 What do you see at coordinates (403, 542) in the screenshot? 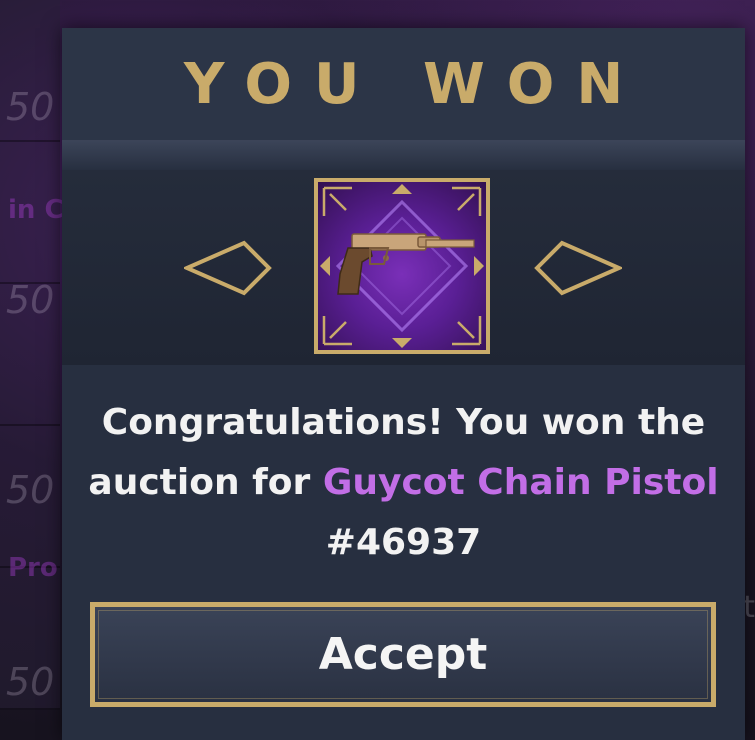
I see `item-serial-number: #46937` at bounding box center [403, 542].